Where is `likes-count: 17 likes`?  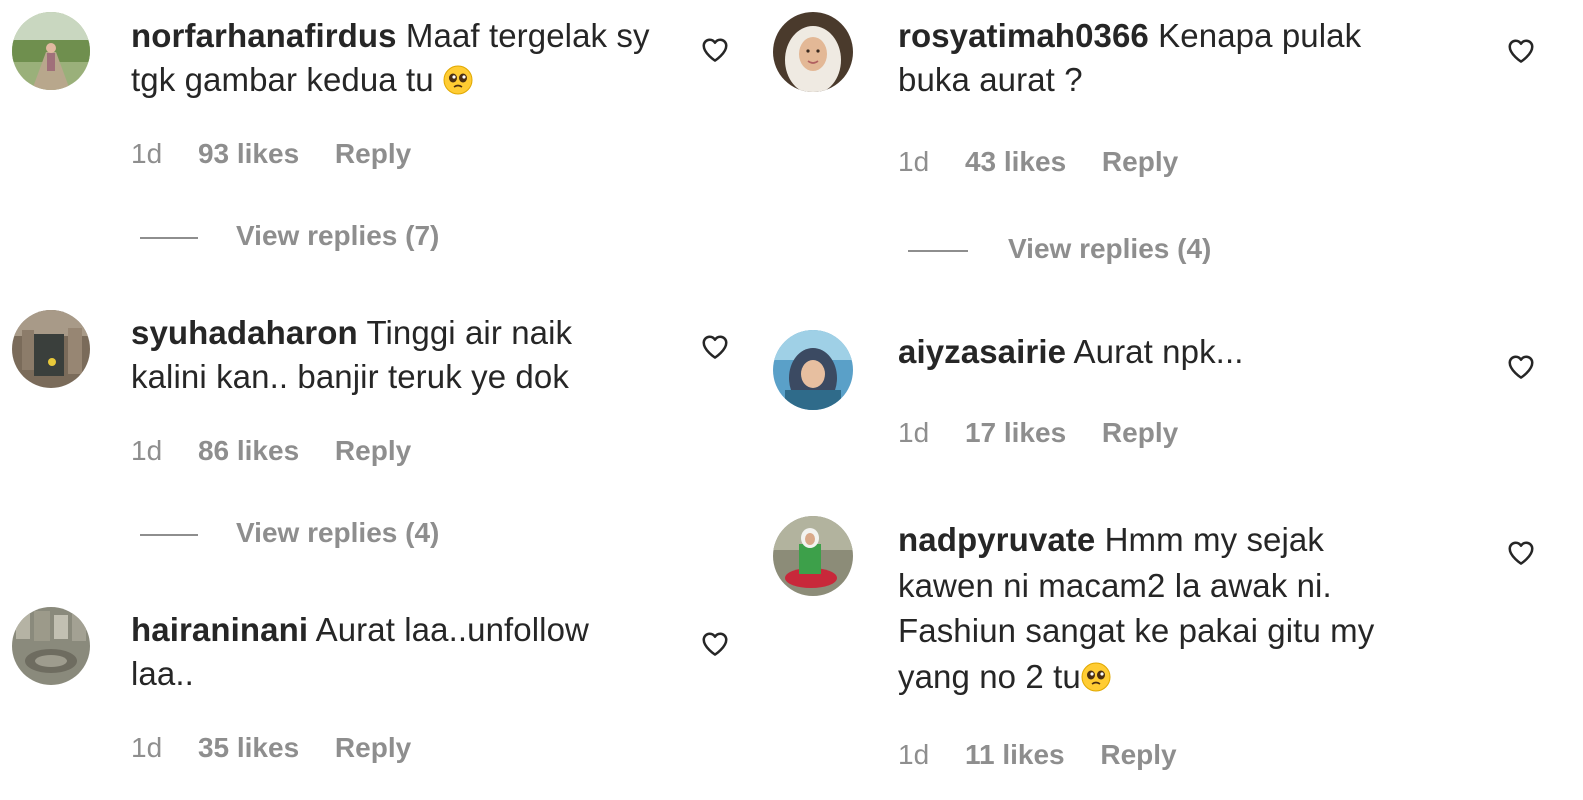 likes-count: 17 likes is located at coordinates (1015, 432).